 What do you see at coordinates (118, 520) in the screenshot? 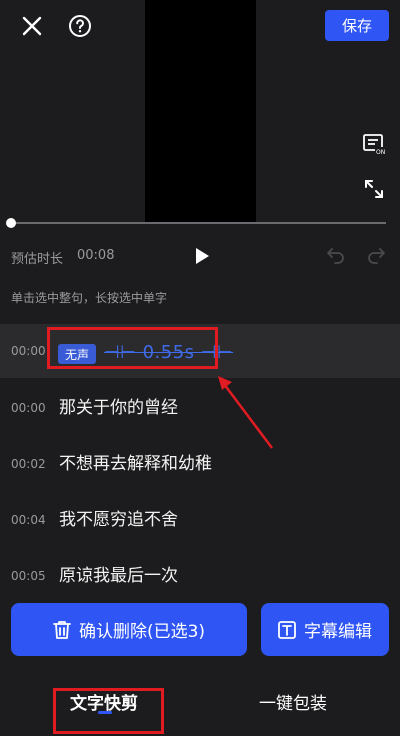
I see `row-text: 我不愿穷追不舍` at bounding box center [118, 520].